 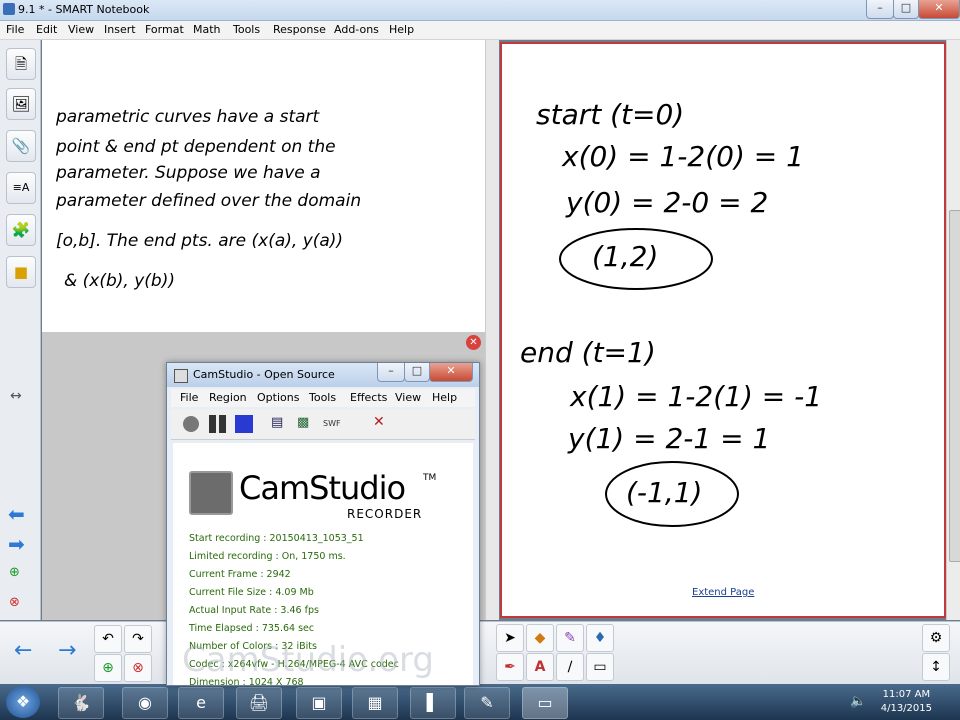 What do you see at coordinates (138, 668) in the screenshot?
I see `delete-button-icon: ⊗` at bounding box center [138, 668].